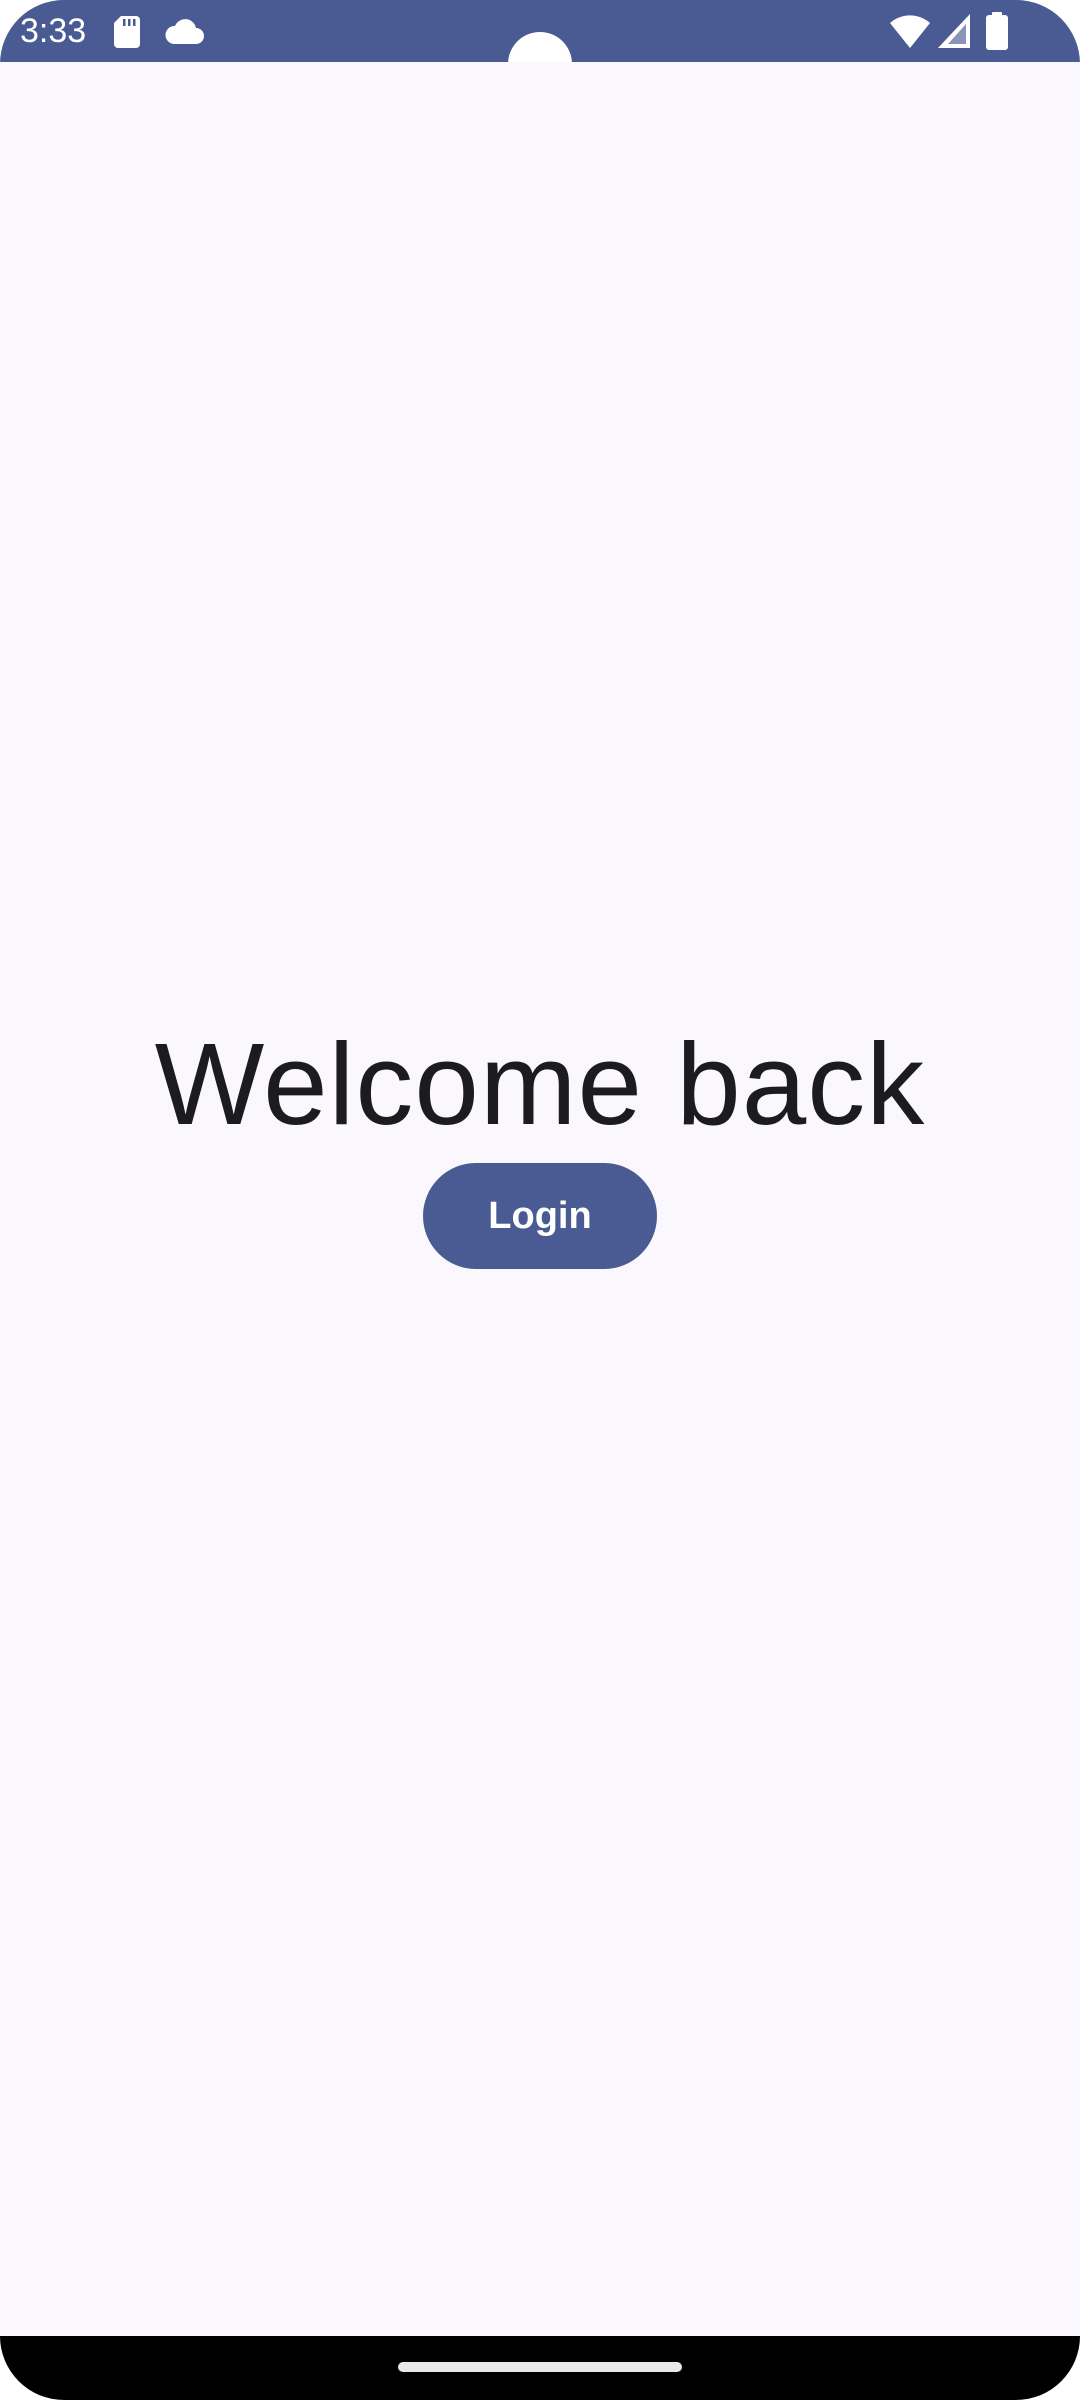 The height and width of the screenshot is (2400, 1080). What do you see at coordinates (540, 1084) in the screenshot?
I see `welcome-title: Welcome back` at bounding box center [540, 1084].